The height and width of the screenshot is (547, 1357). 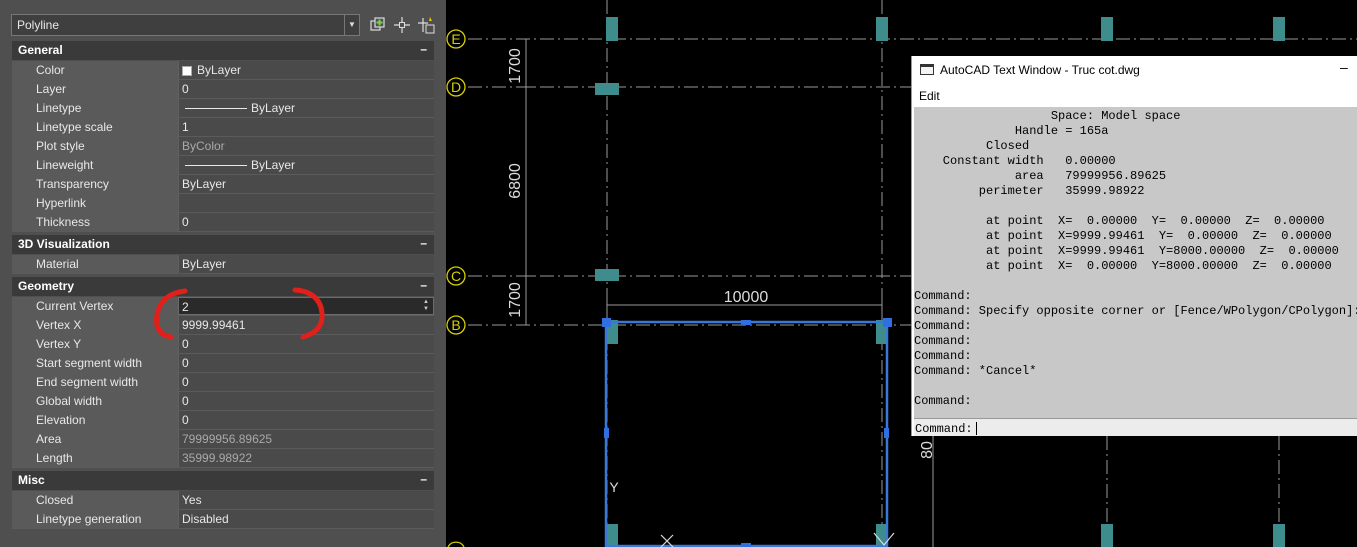 What do you see at coordinates (515, 181) in the screenshot?
I see `dim-text-6800: 6800` at bounding box center [515, 181].